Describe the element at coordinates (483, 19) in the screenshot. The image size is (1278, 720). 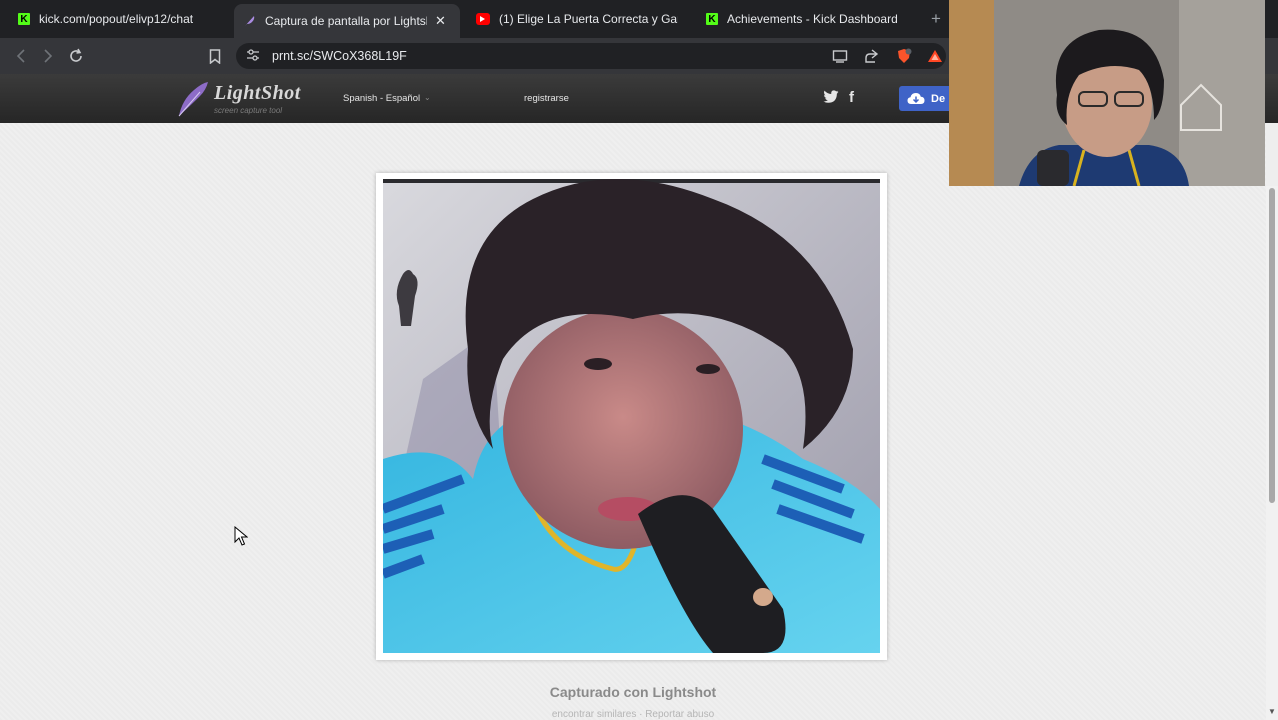
I see `youtube-icon` at that location.